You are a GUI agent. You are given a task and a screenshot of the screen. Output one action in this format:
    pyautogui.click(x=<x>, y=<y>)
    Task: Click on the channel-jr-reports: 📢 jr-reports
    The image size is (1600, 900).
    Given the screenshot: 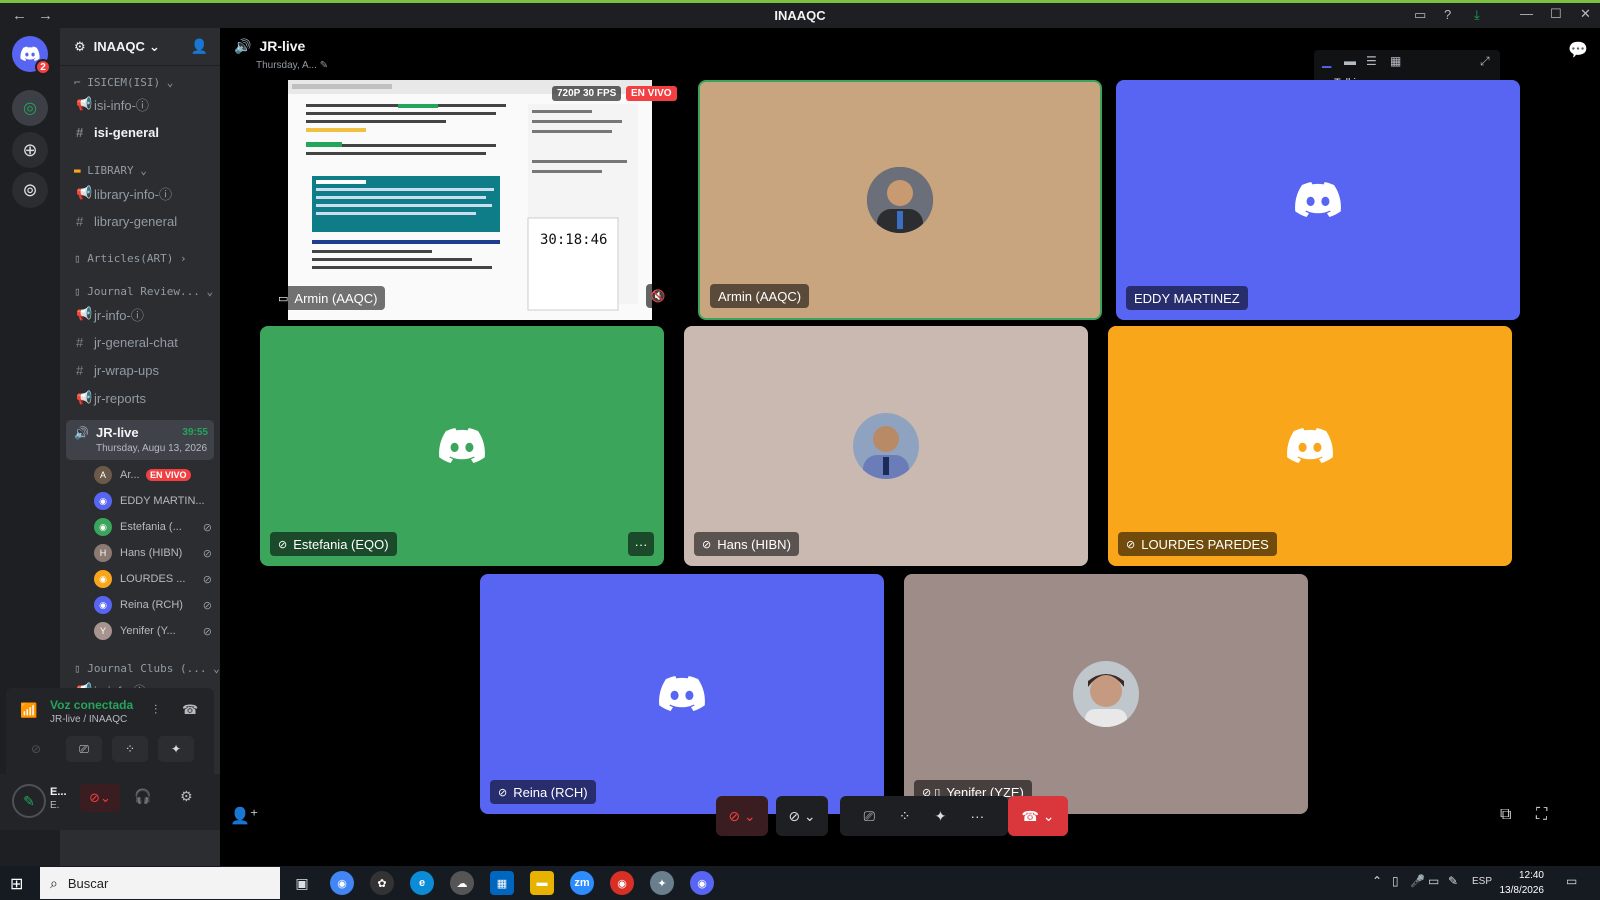 What is the action you would take?
    pyautogui.click(x=141, y=398)
    